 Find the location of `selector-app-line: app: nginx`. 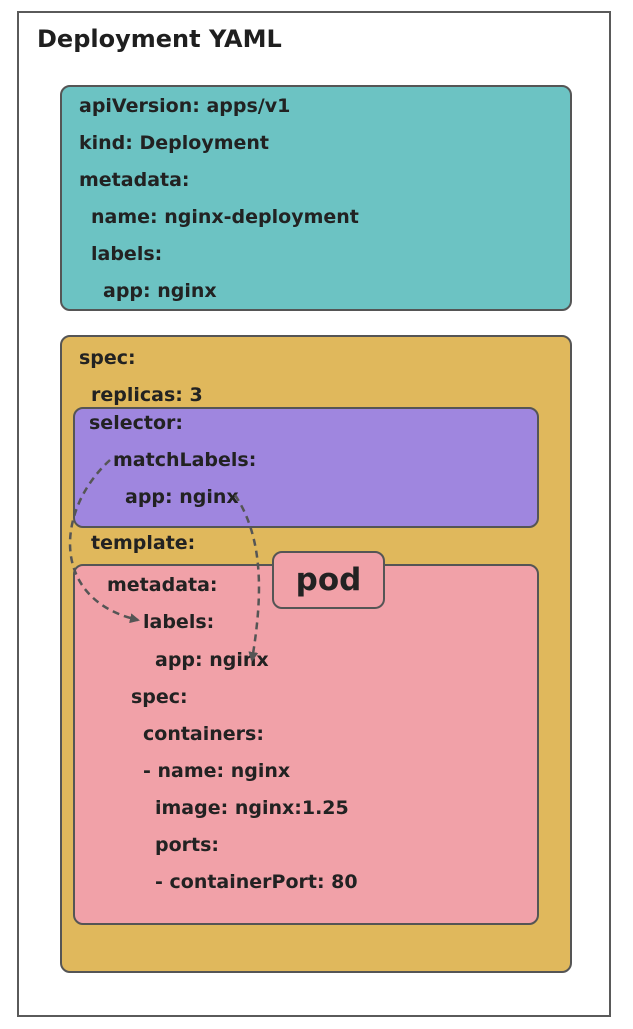

selector-app-line: app: nginx is located at coordinates (182, 497).